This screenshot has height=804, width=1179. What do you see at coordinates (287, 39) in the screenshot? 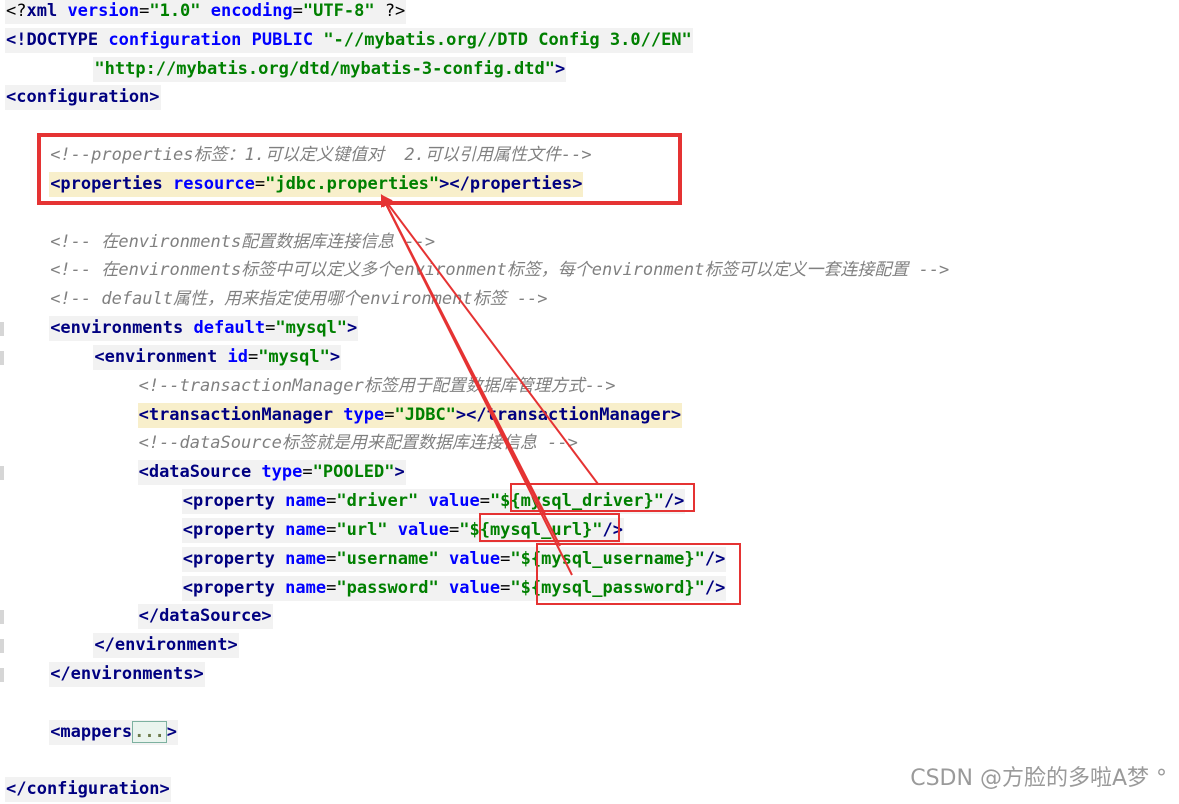
I see `code-token: PUBLIC` at bounding box center [287, 39].